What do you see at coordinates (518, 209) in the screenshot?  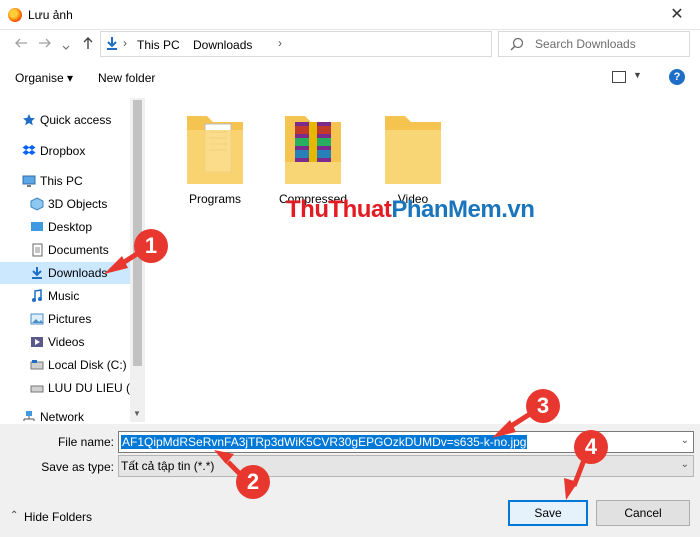 I see `watermark-text: .vn` at bounding box center [518, 209].